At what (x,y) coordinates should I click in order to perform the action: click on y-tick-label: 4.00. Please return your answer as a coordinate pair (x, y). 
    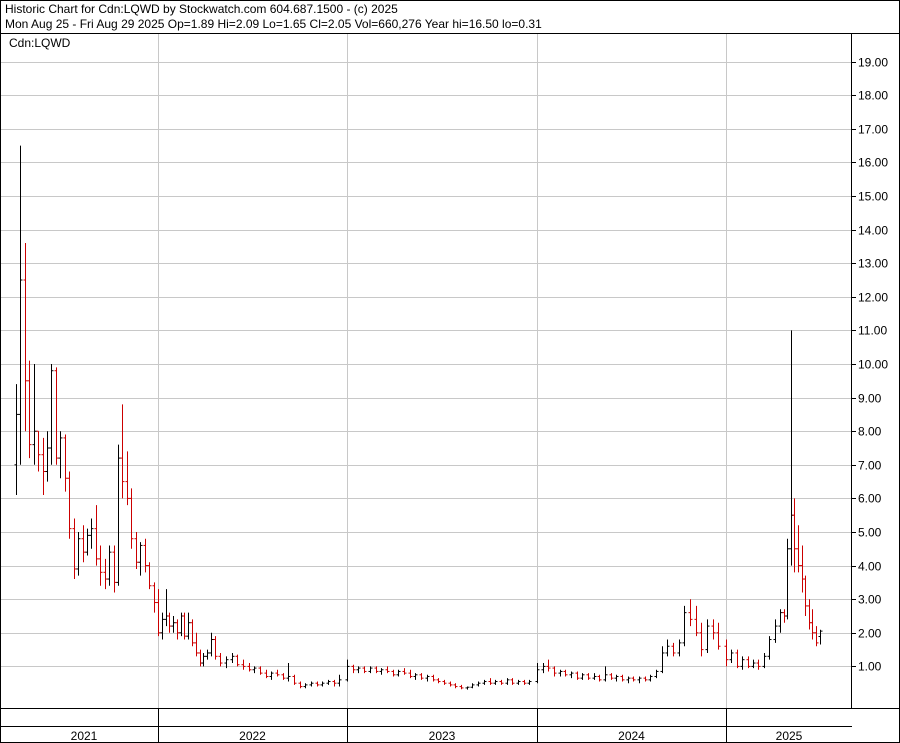
    Looking at the image, I should click on (870, 567).